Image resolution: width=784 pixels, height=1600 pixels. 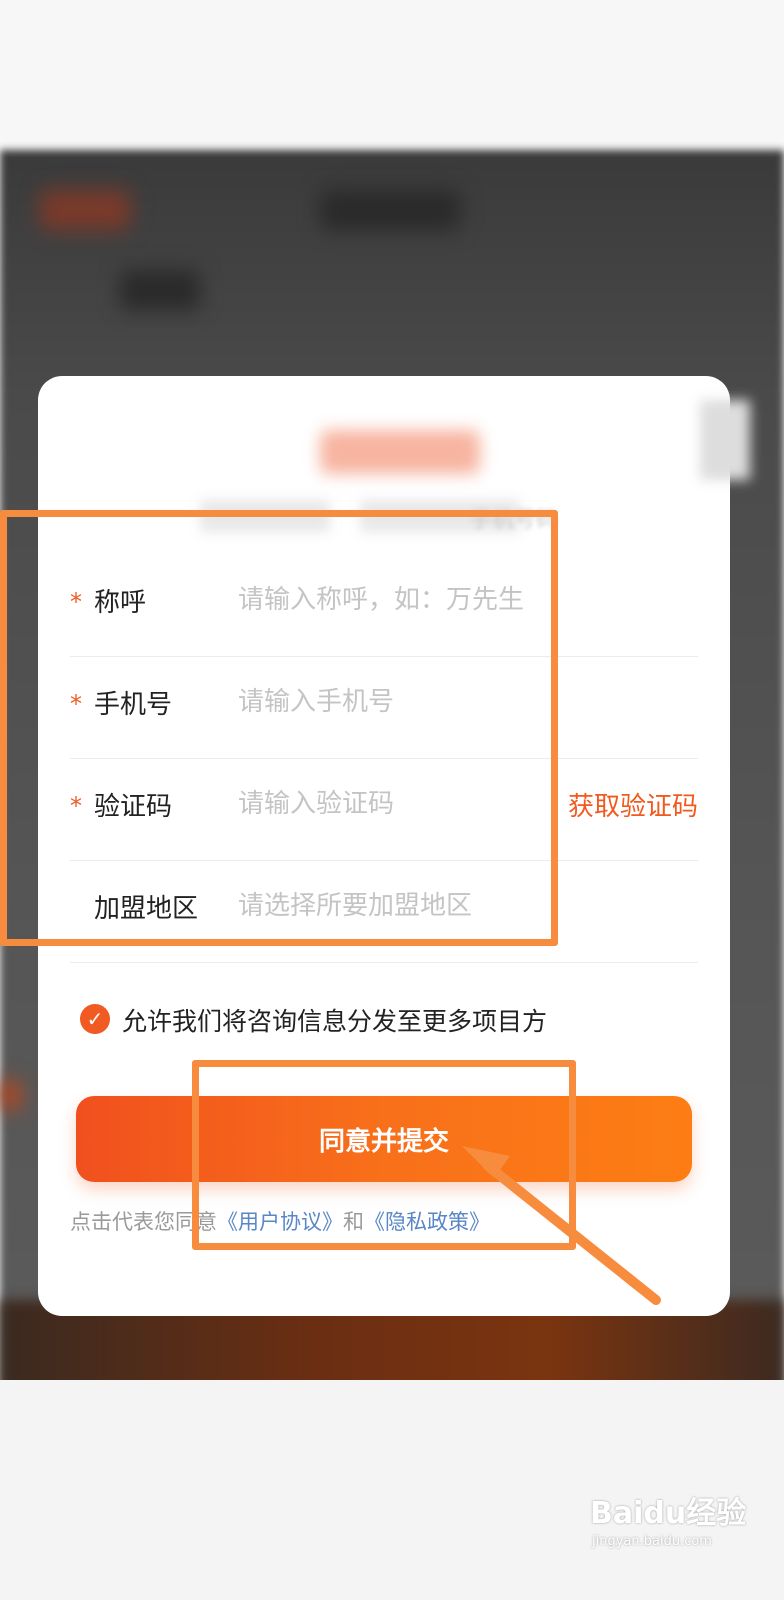 I want to click on watermark-url: jingyan.baidu.com, so click(x=652, y=1541).